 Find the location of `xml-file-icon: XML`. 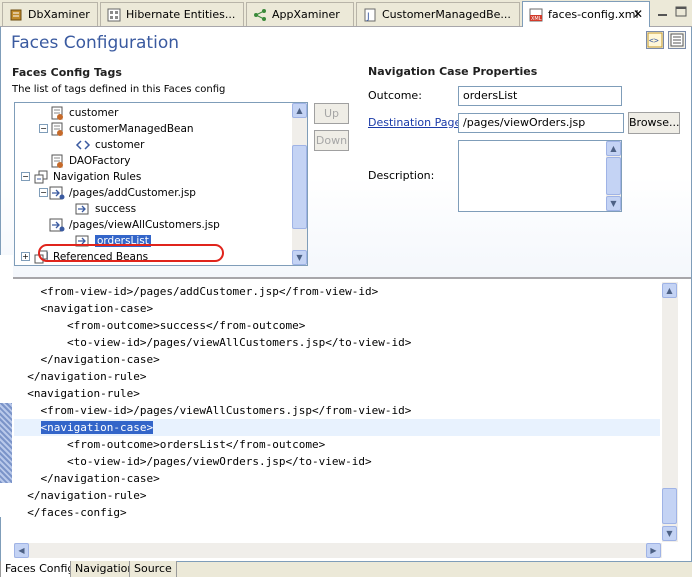

xml-file-icon: XML is located at coordinates (536, 15).